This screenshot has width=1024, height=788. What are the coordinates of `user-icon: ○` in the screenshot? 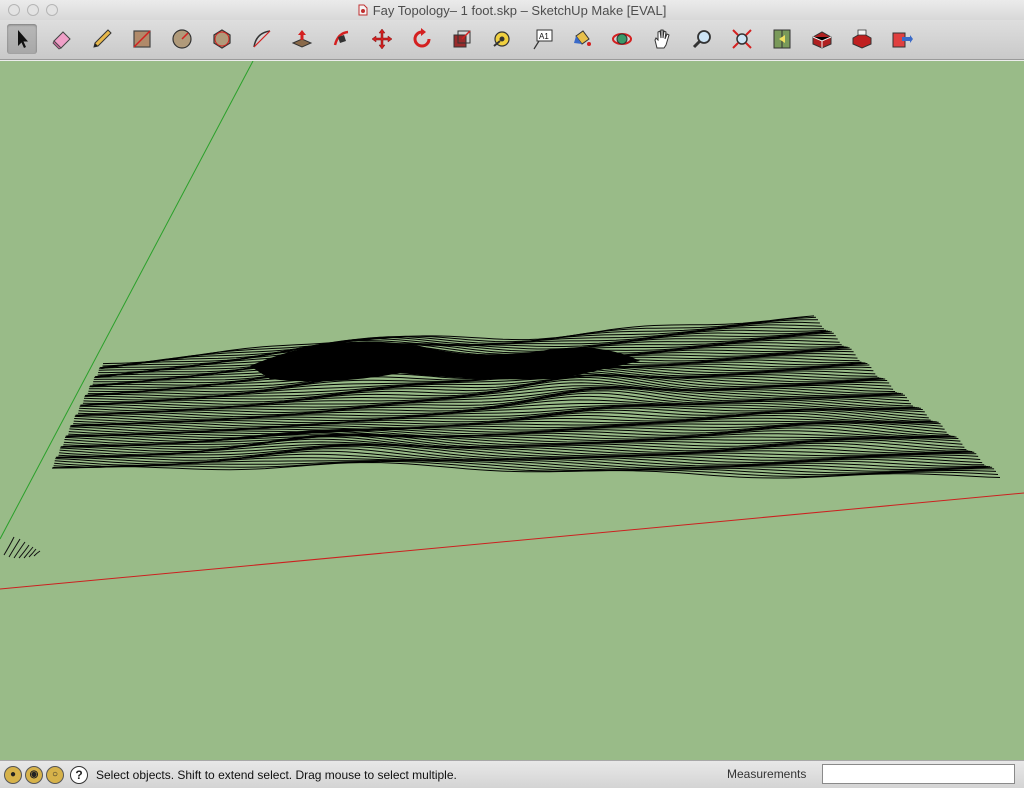 It's located at (55, 774).